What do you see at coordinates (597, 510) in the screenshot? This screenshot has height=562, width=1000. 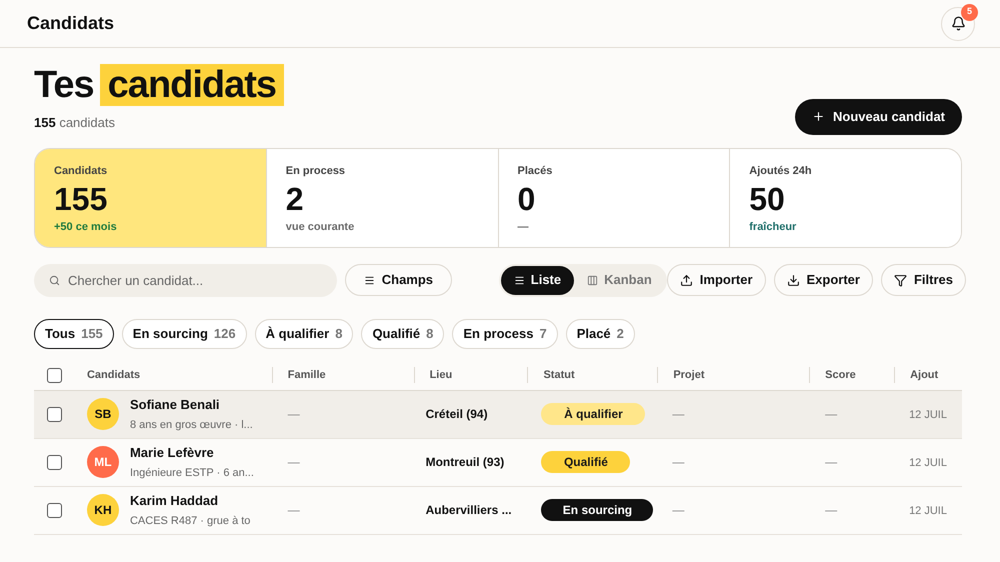 I see `status-badge: En sourcing` at bounding box center [597, 510].